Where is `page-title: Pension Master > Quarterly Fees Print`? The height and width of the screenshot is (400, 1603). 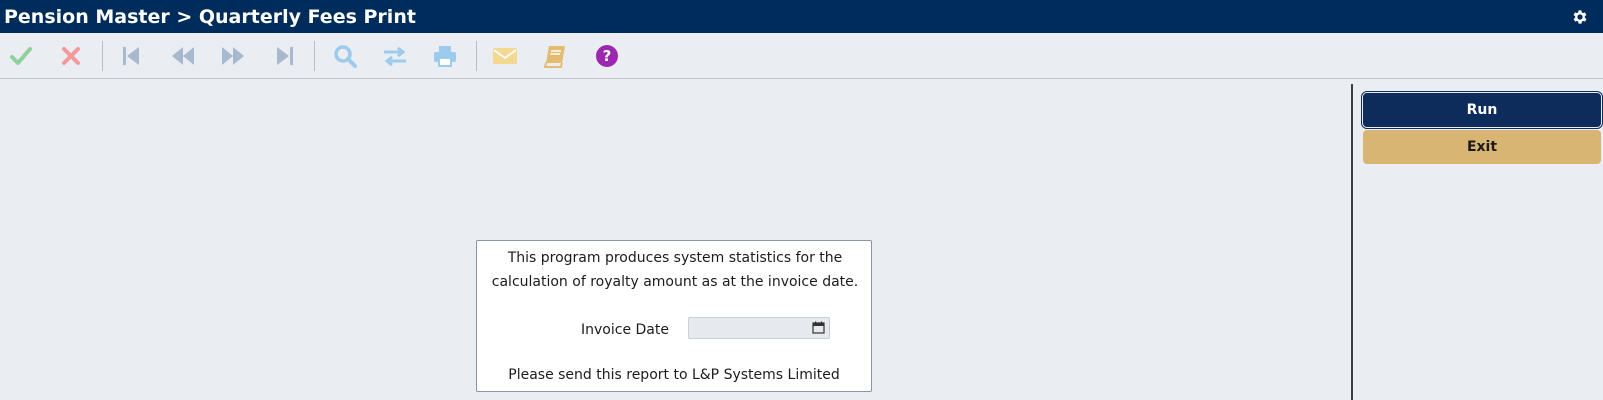 page-title: Pension Master > Quarterly Fees Print is located at coordinates (210, 17).